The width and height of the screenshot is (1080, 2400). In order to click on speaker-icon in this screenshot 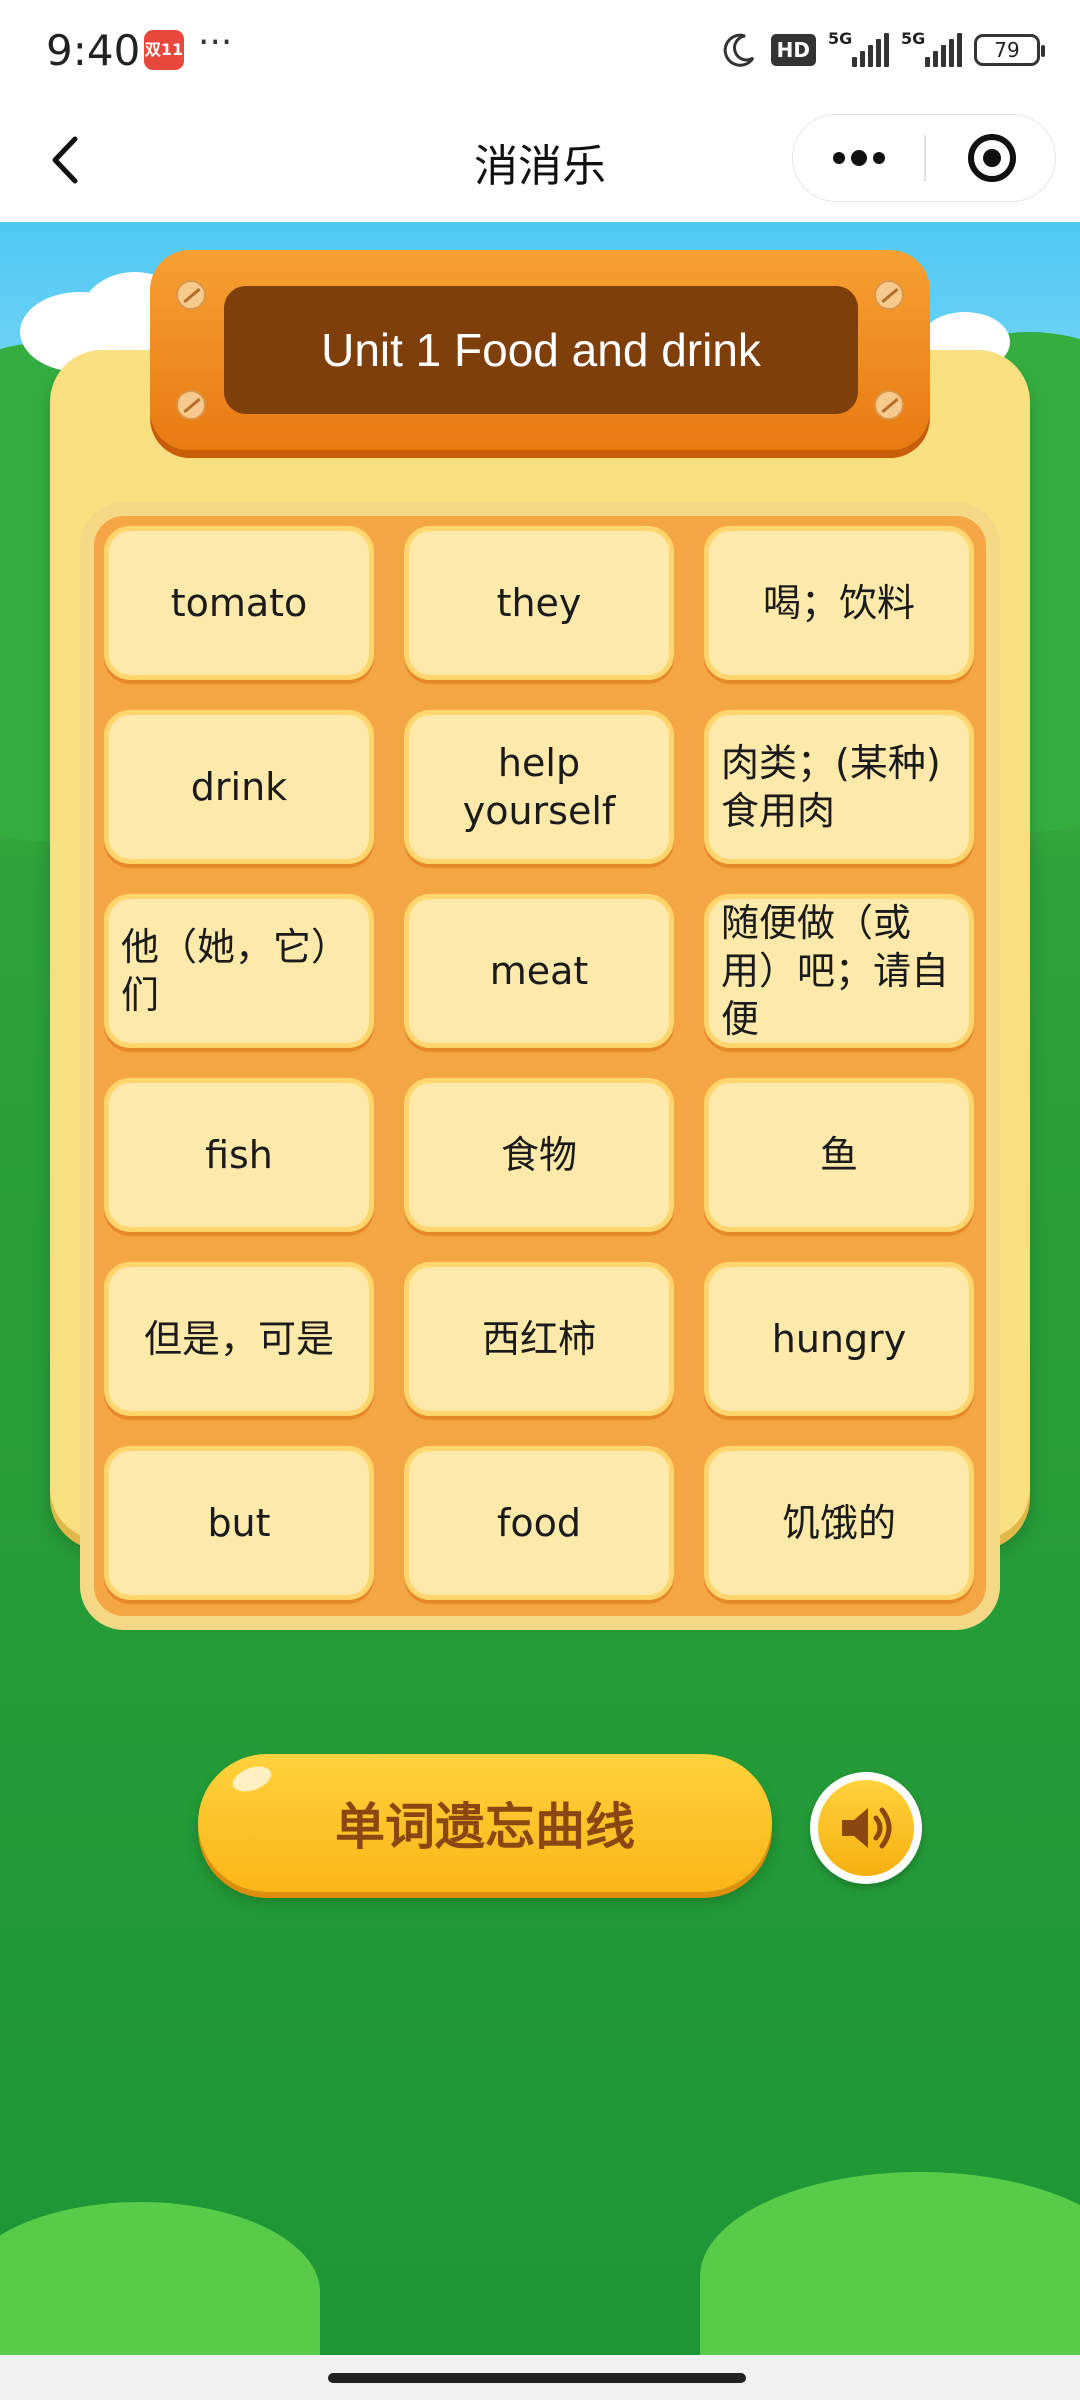, I will do `click(867, 1828)`.